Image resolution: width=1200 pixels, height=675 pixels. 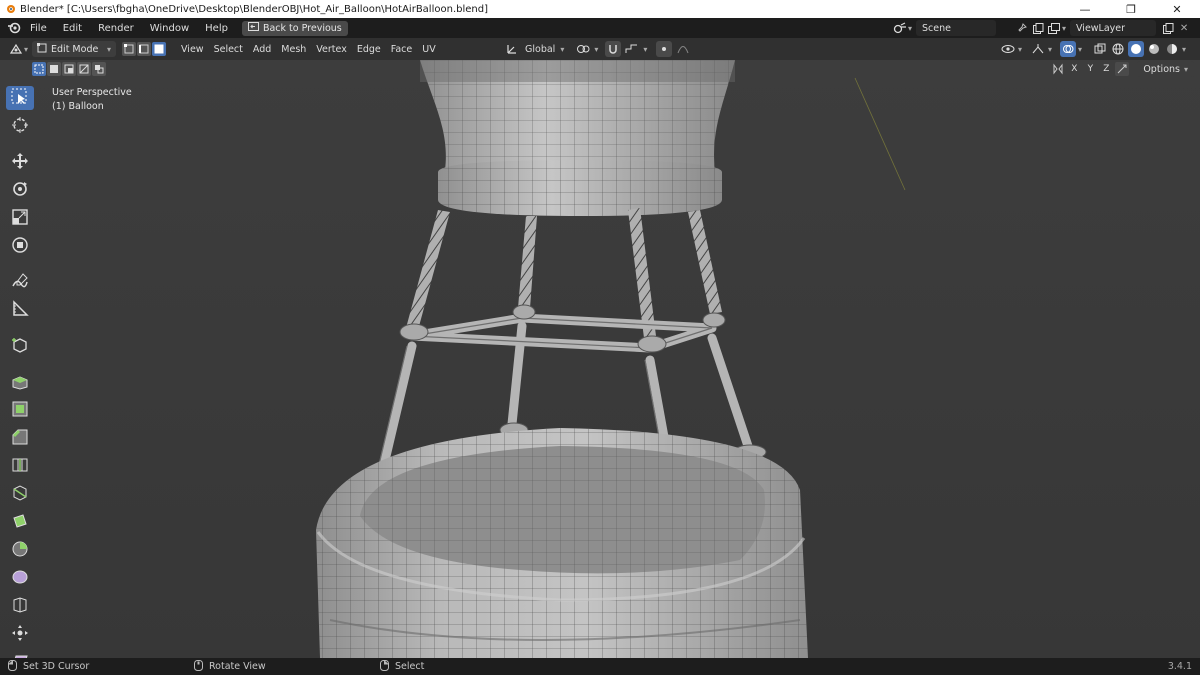 What do you see at coordinates (1185, 69) in the screenshot?
I see `options-arrow-icon: ▾` at bounding box center [1185, 69].